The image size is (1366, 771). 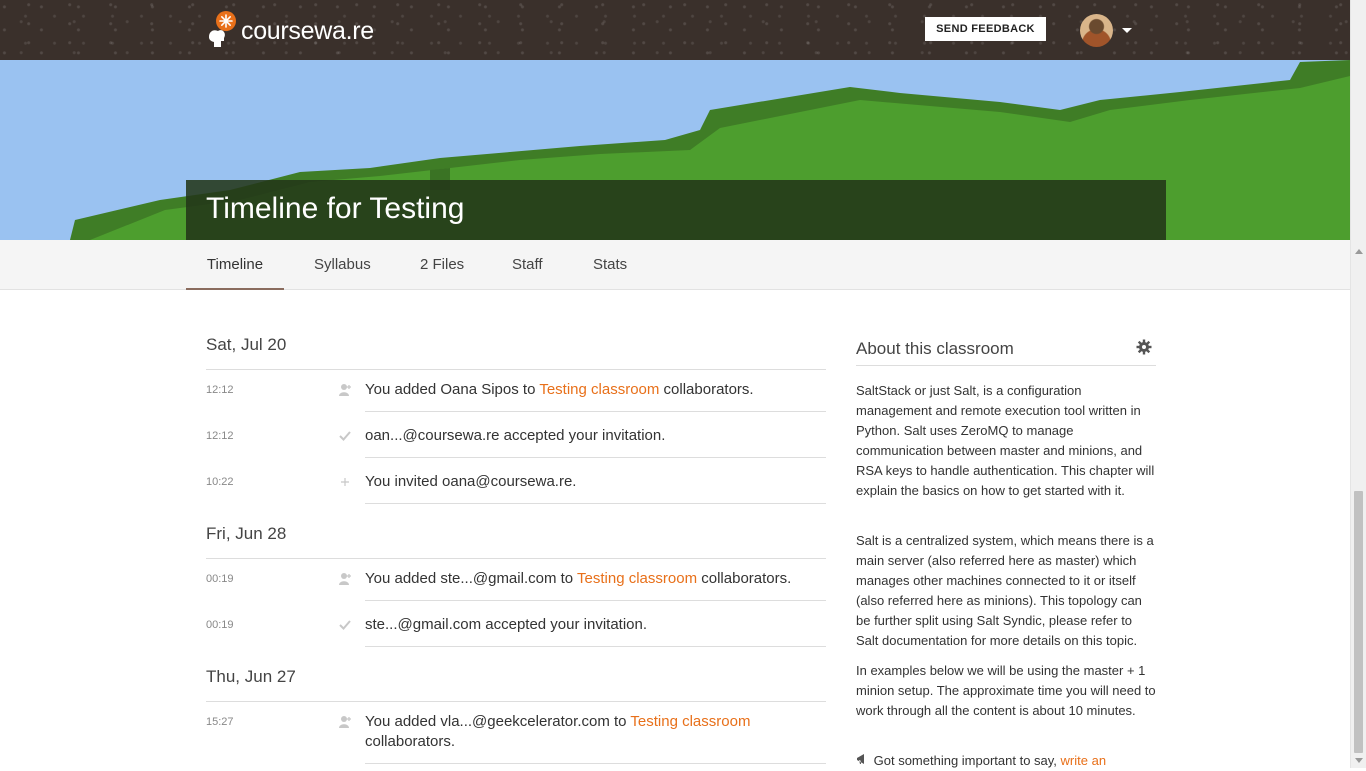 I want to click on about-header: About this classroom, so click(x=1006, y=351).